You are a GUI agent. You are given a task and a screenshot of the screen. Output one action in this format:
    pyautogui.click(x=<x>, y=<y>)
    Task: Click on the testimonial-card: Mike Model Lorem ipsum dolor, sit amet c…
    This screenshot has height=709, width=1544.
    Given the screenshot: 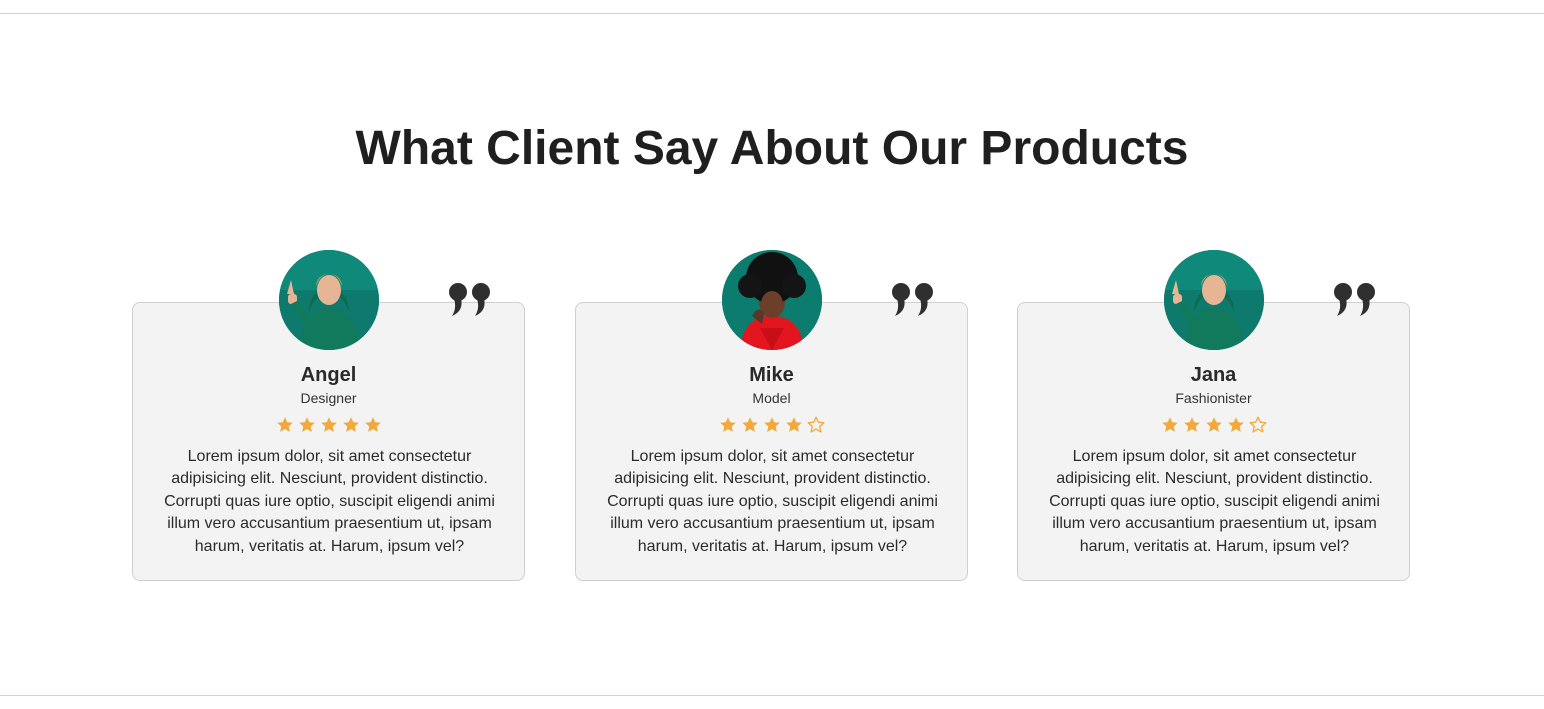 What is the action you would take?
    pyautogui.click(x=771, y=415)
    